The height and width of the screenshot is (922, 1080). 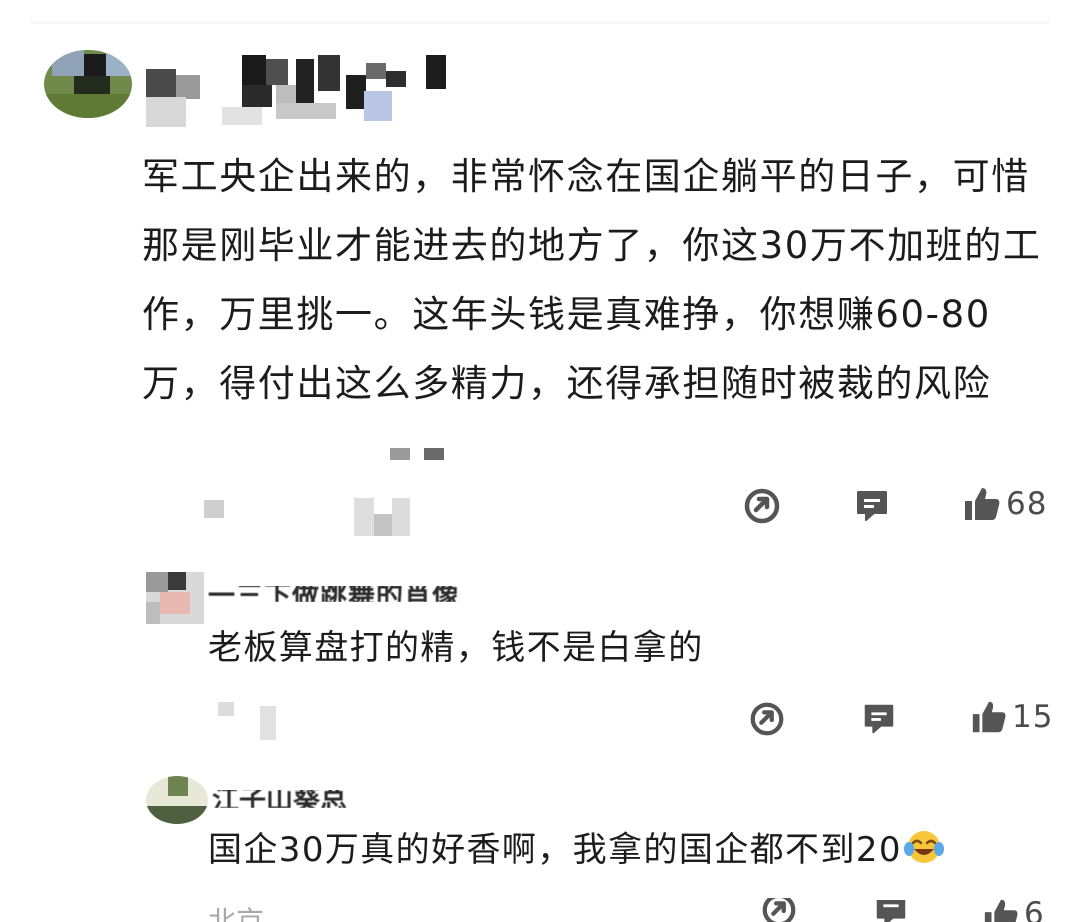 I want to click on redacted-block, so click(x=420, y=455).